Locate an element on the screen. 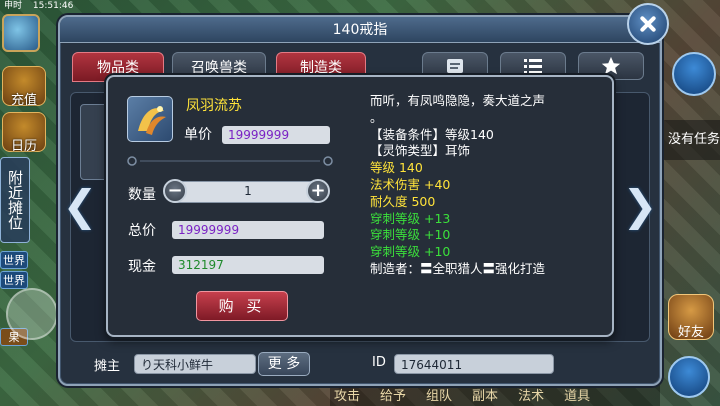 The image size is (720, 406). calendar-label: 日历 is located at coordinates (23, 146).